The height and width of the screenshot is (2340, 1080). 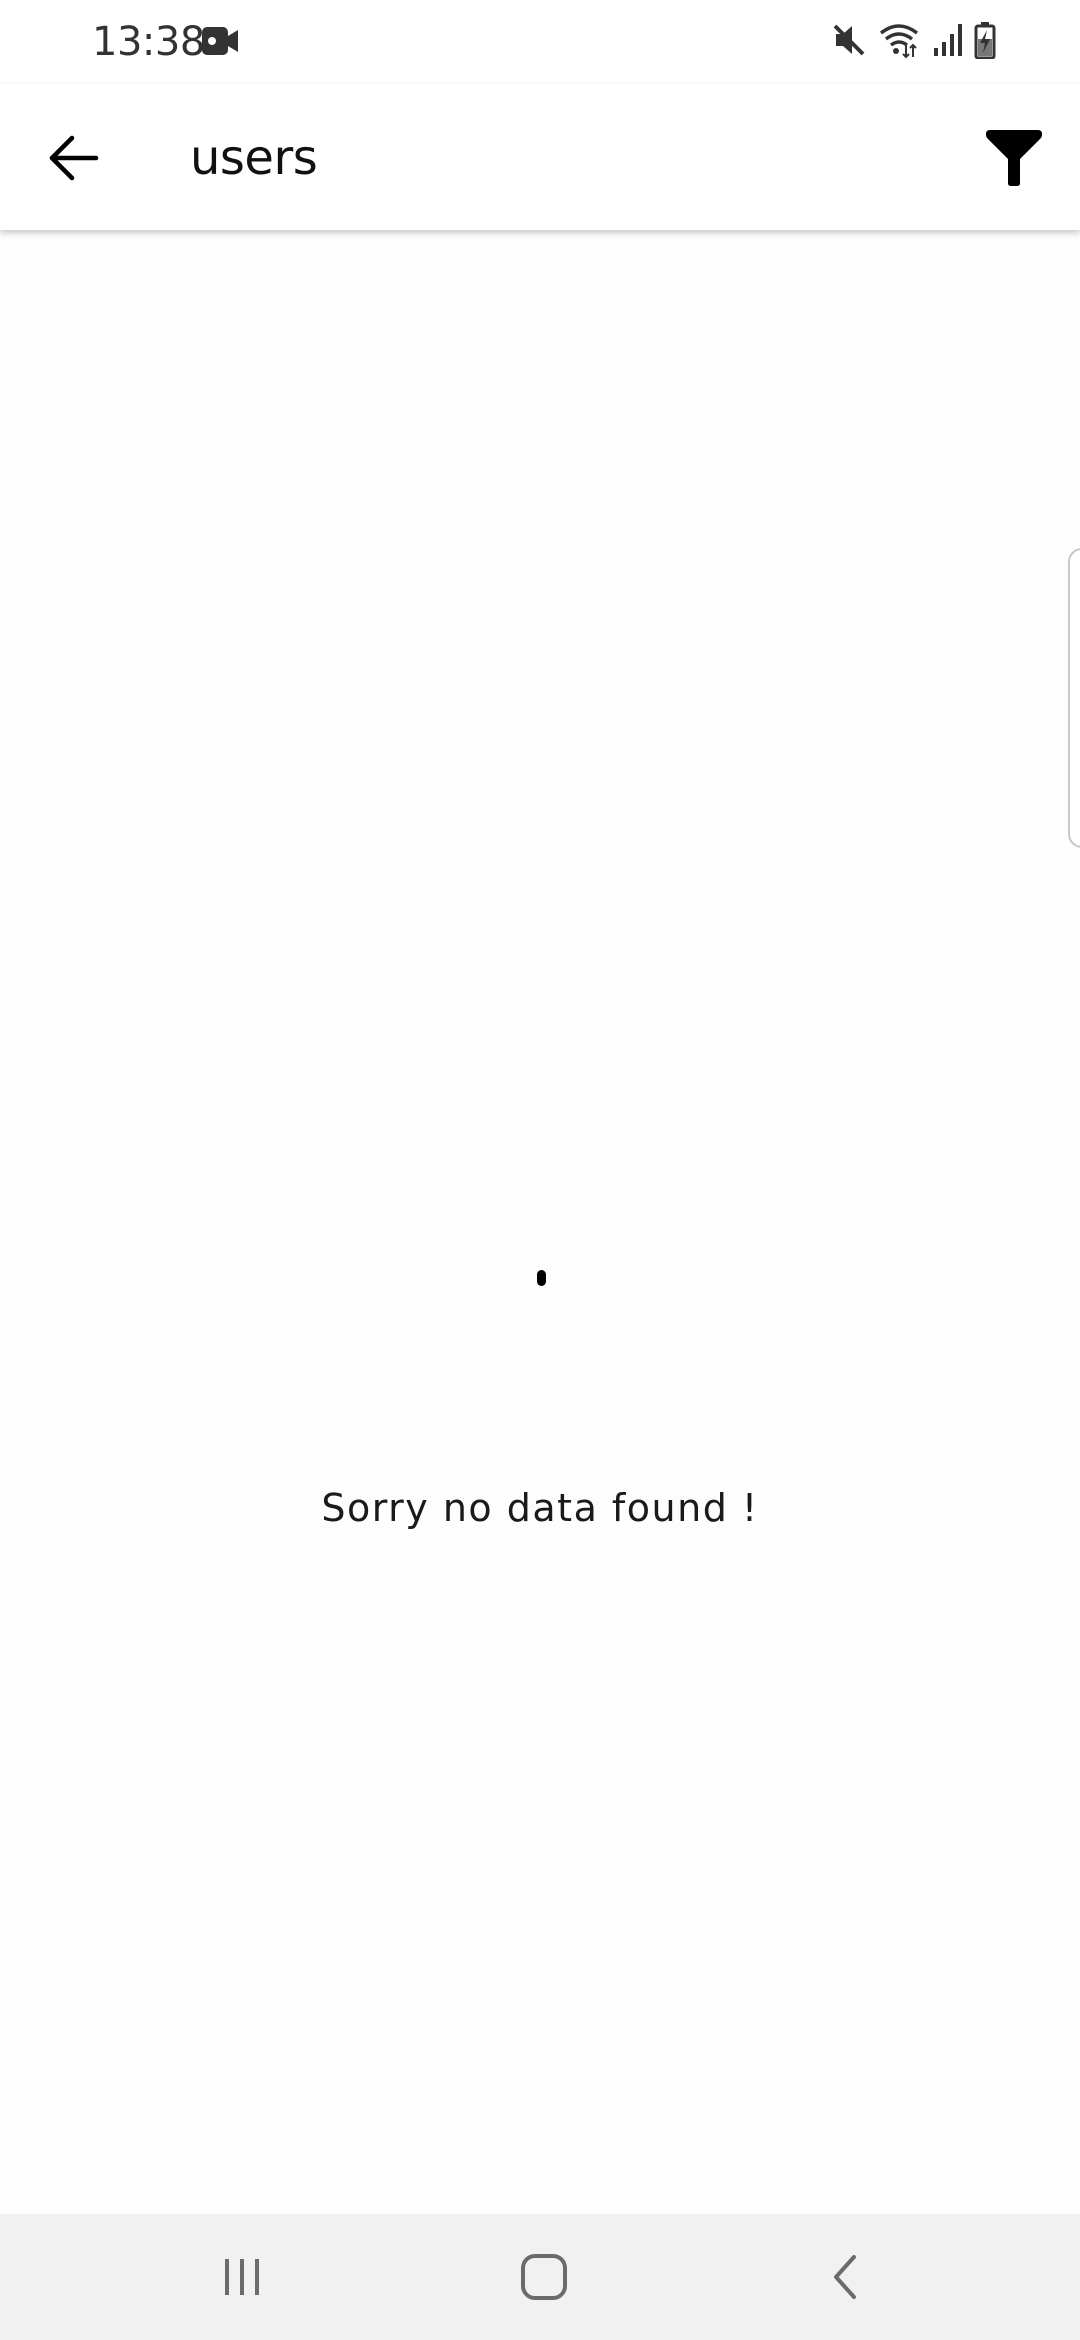 I want to click on arrow-left-icon, so click(x=74, y=158).